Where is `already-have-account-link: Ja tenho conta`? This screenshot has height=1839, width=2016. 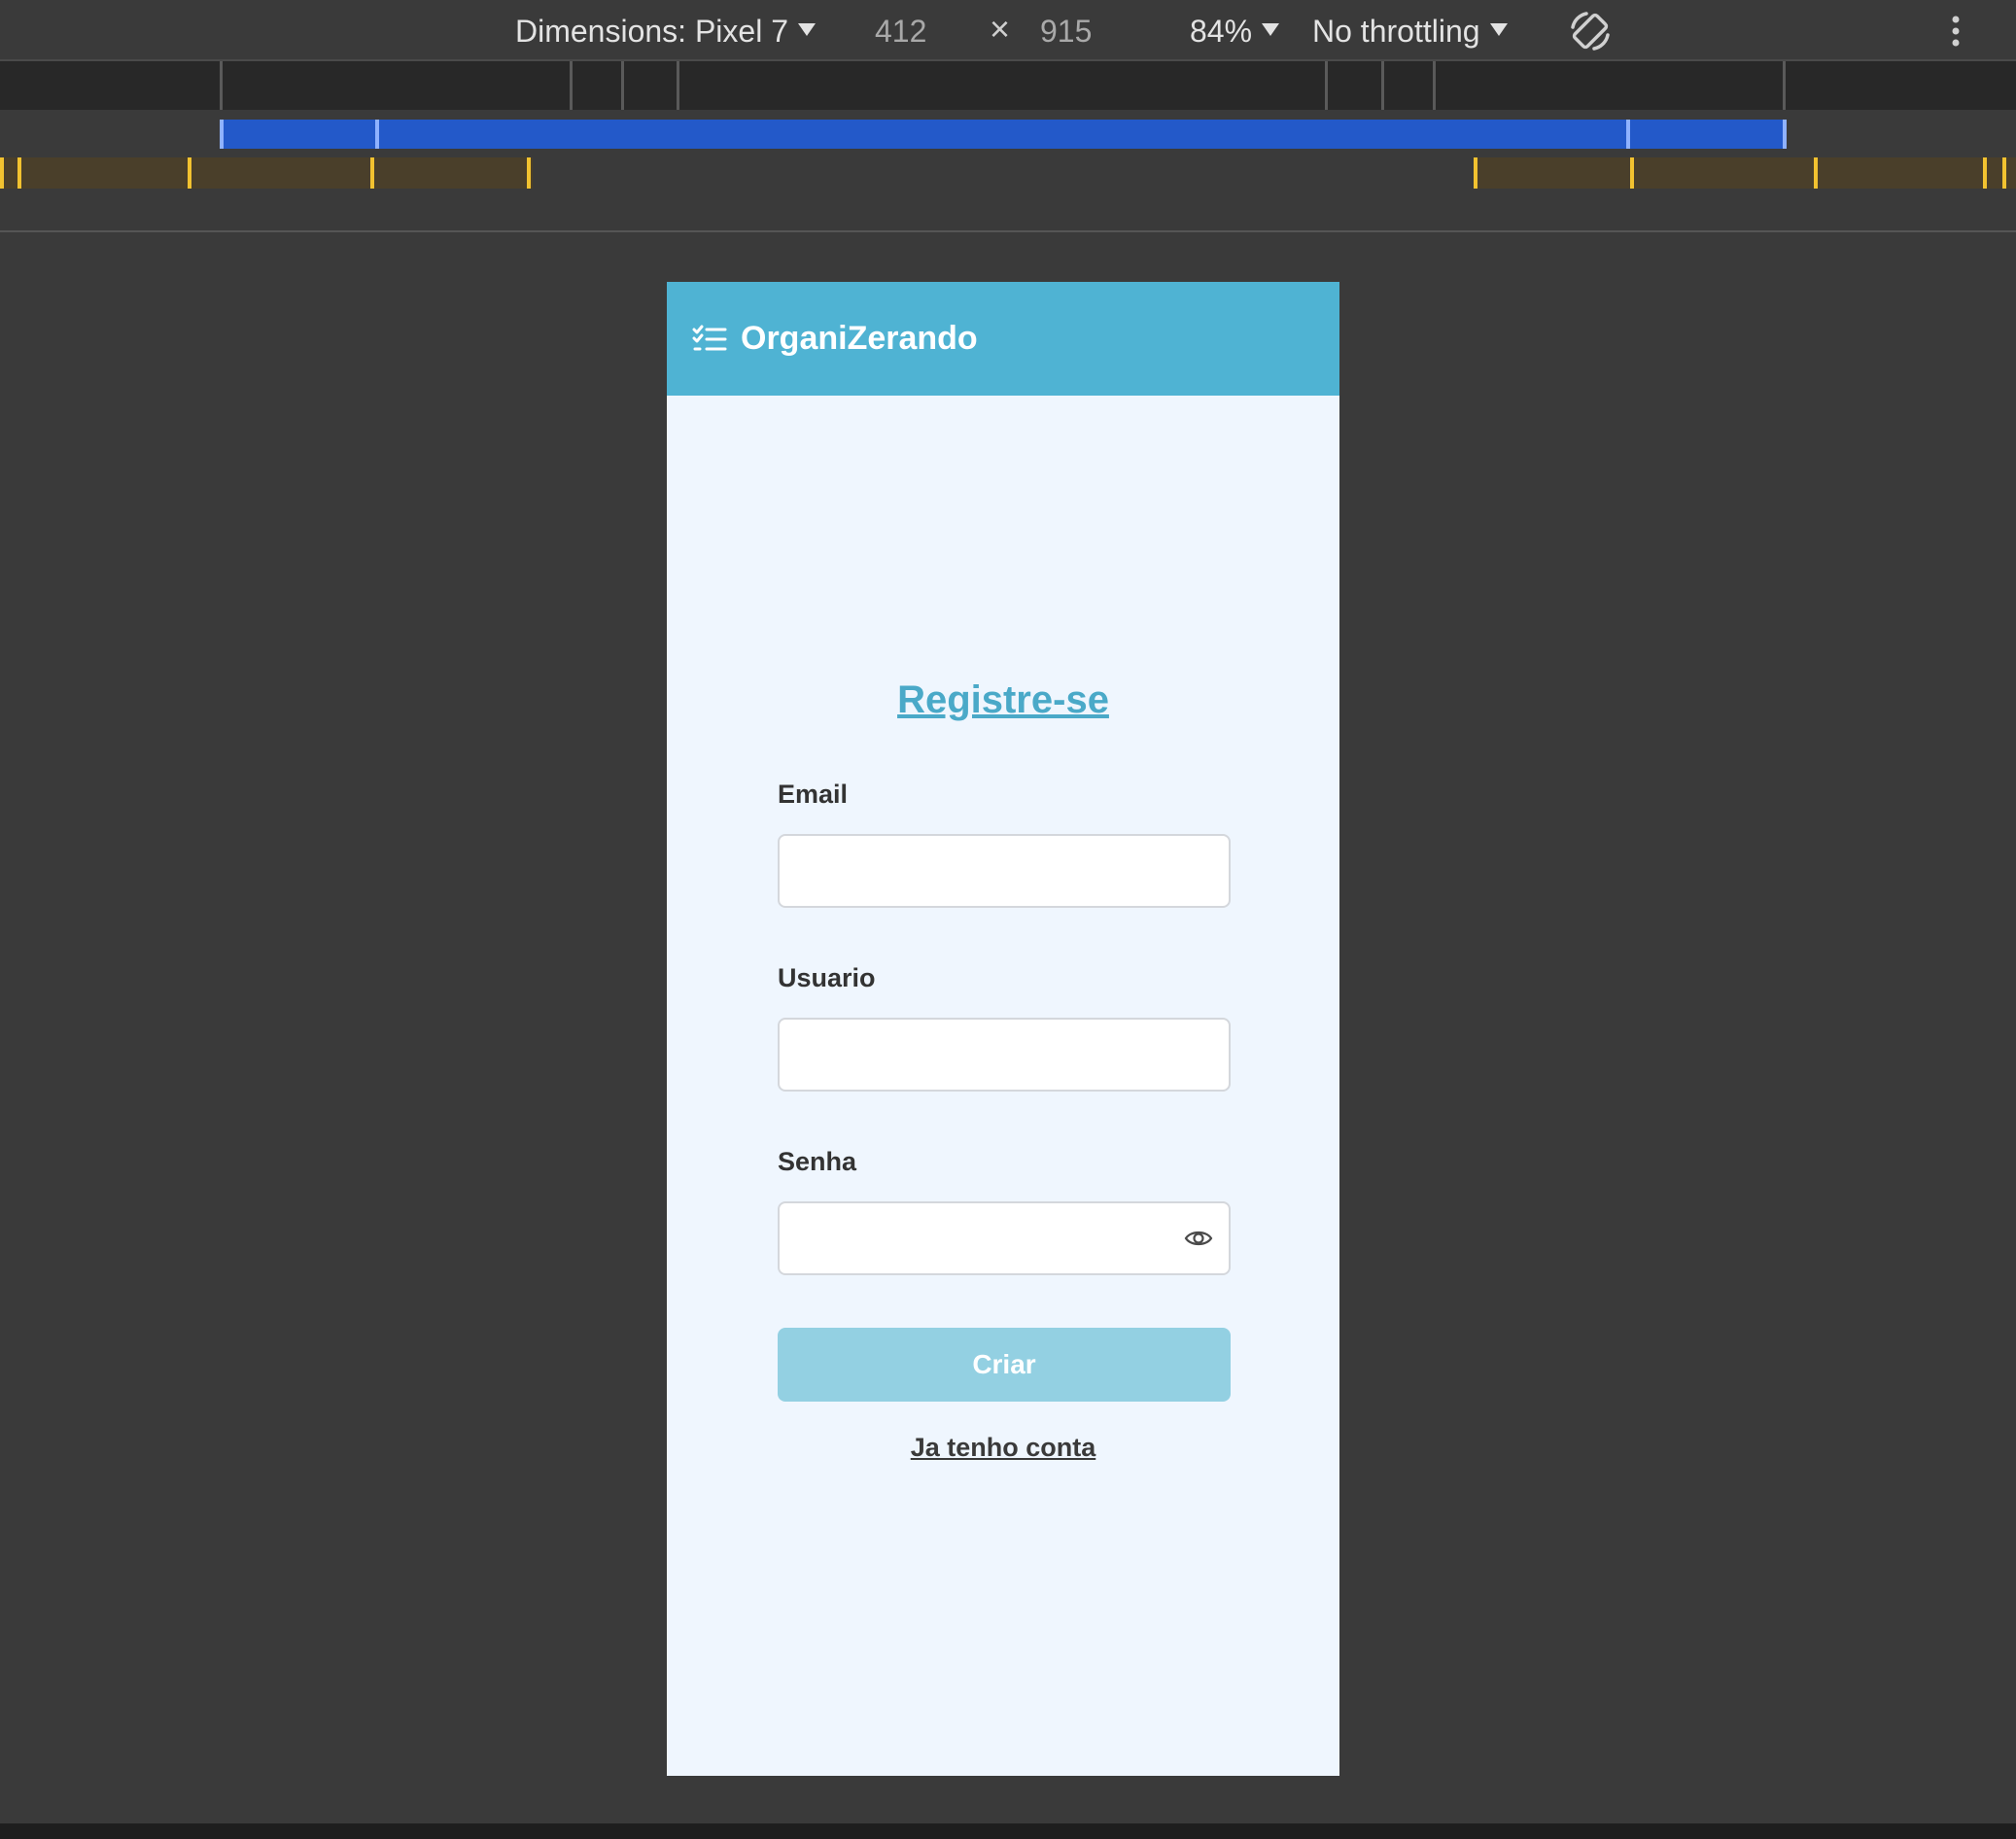 already-have-account-link: Ja tenho conta is located at coordinates (1003, 1448).